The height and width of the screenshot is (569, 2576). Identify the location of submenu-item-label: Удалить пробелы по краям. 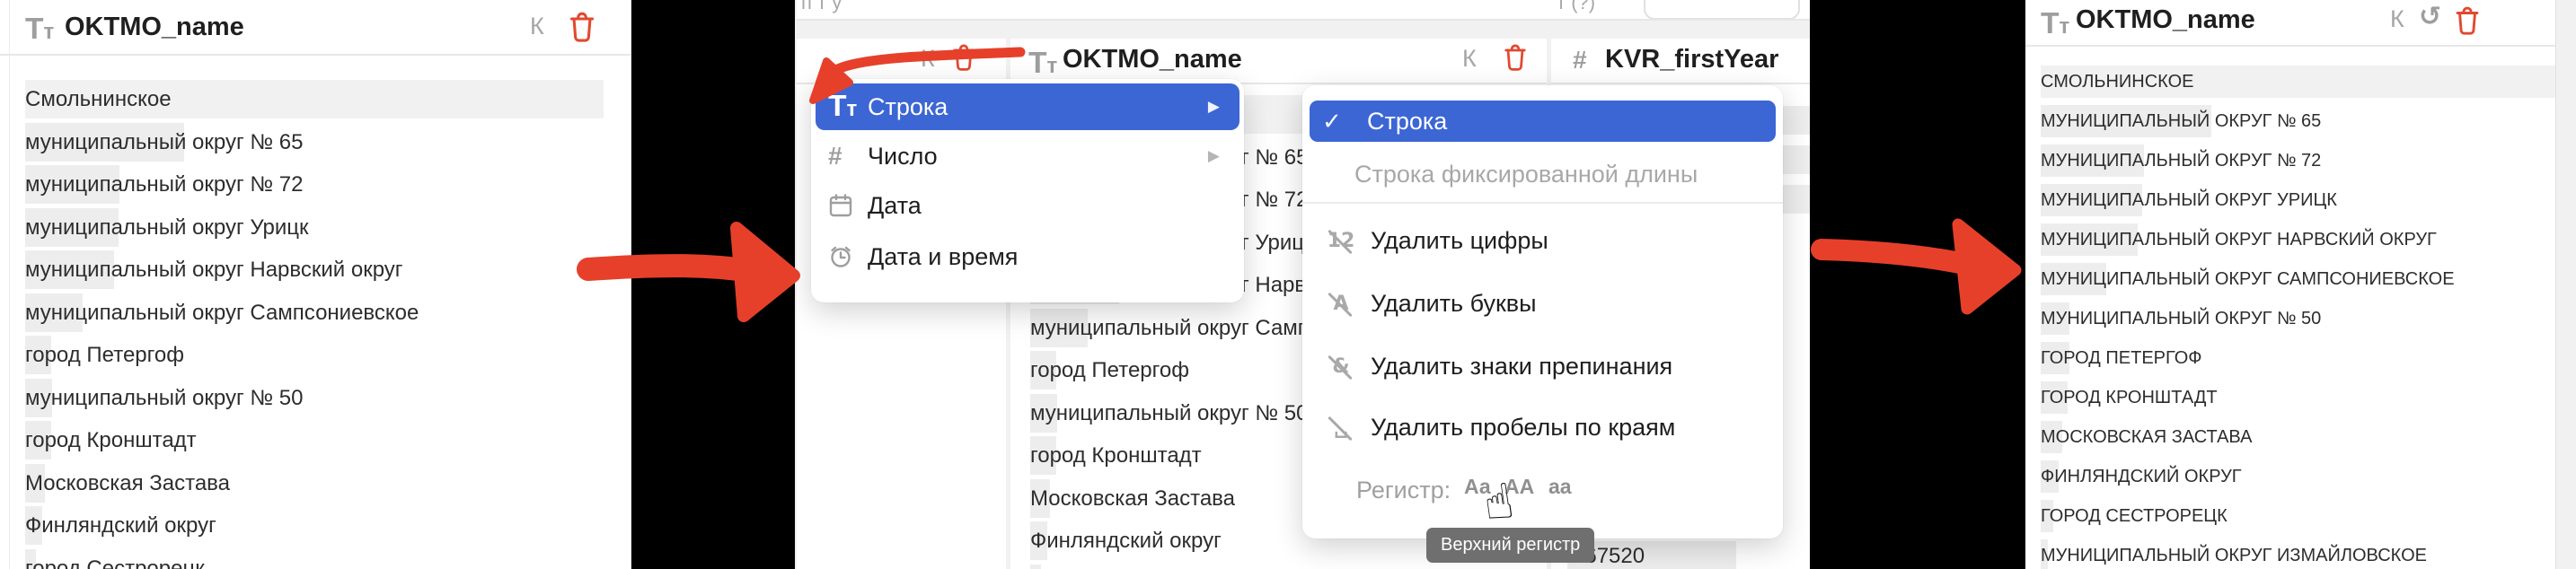
(1523, 427).